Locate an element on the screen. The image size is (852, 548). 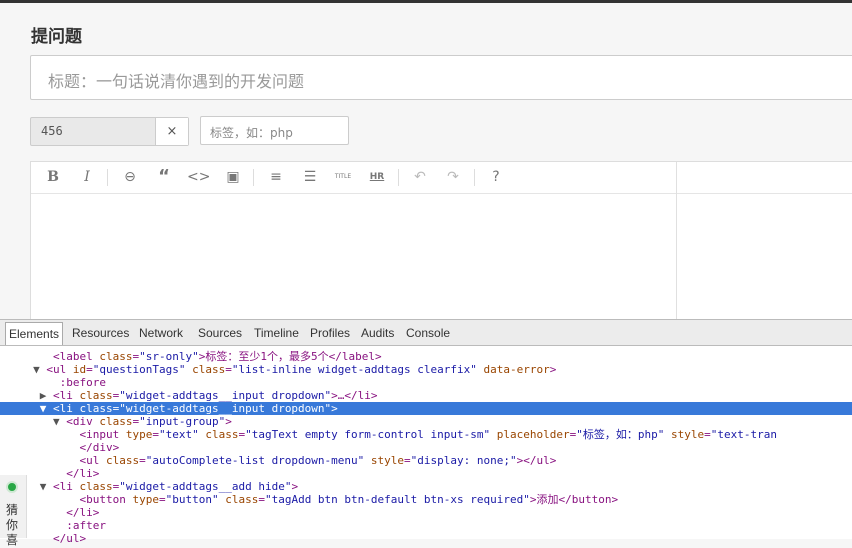
title-placeholder: 标题：一句话说清你遇到的开发问题 is located at coordinates (176, 81).